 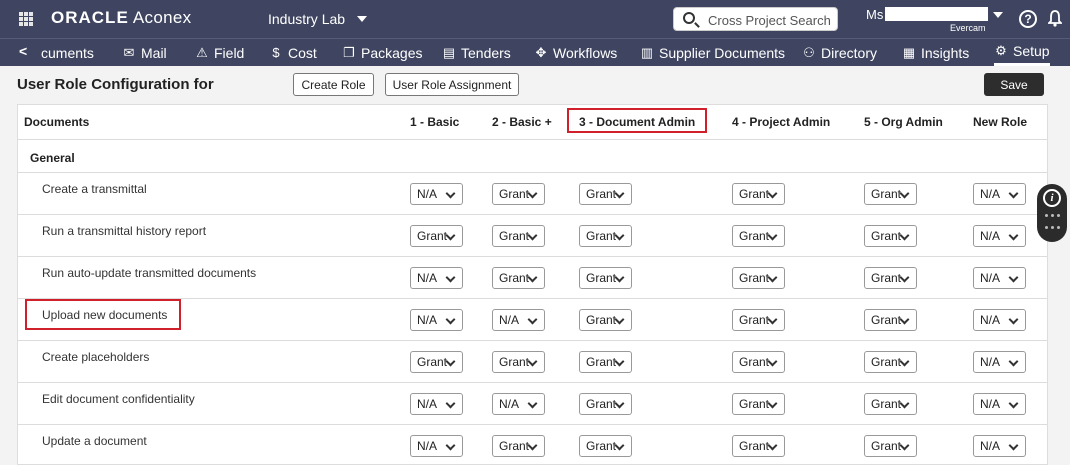 What do you see at coordinates (362, 19) in the screenshot?
I see `chevron-down-icon` at bounding box center [362, 19].